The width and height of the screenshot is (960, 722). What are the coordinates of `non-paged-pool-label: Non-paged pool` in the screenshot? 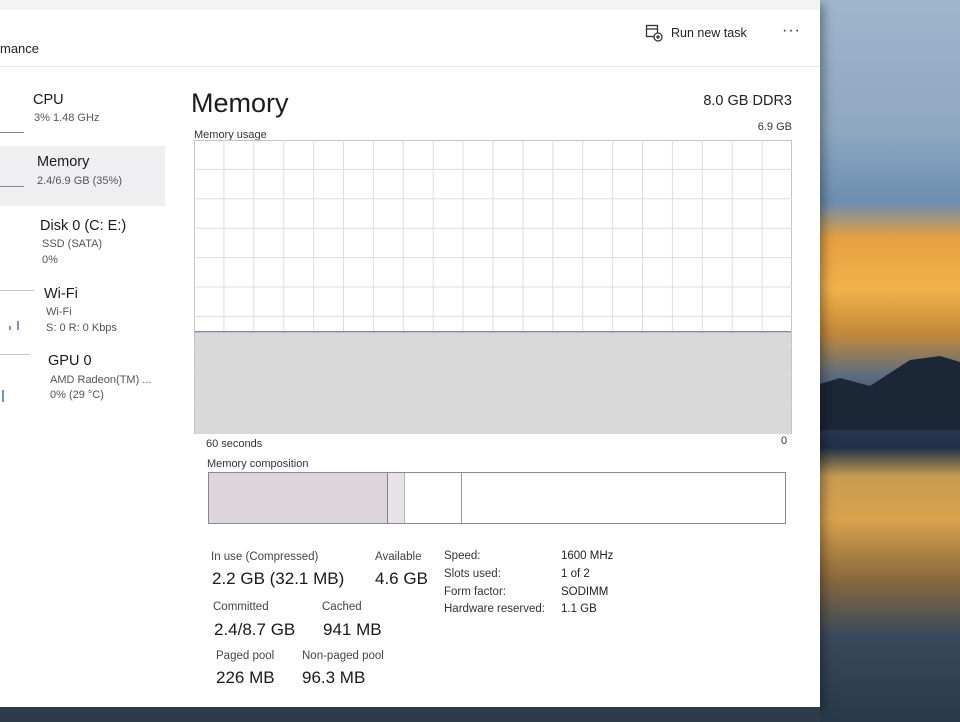 It's located at (343, 656).